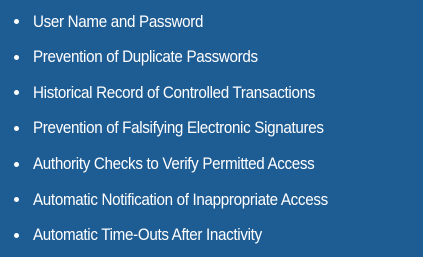 This screenshot has height=257, width=423. I want to click on list-item: Automatic Time-Outs After Inactivity, so click(218, 236).